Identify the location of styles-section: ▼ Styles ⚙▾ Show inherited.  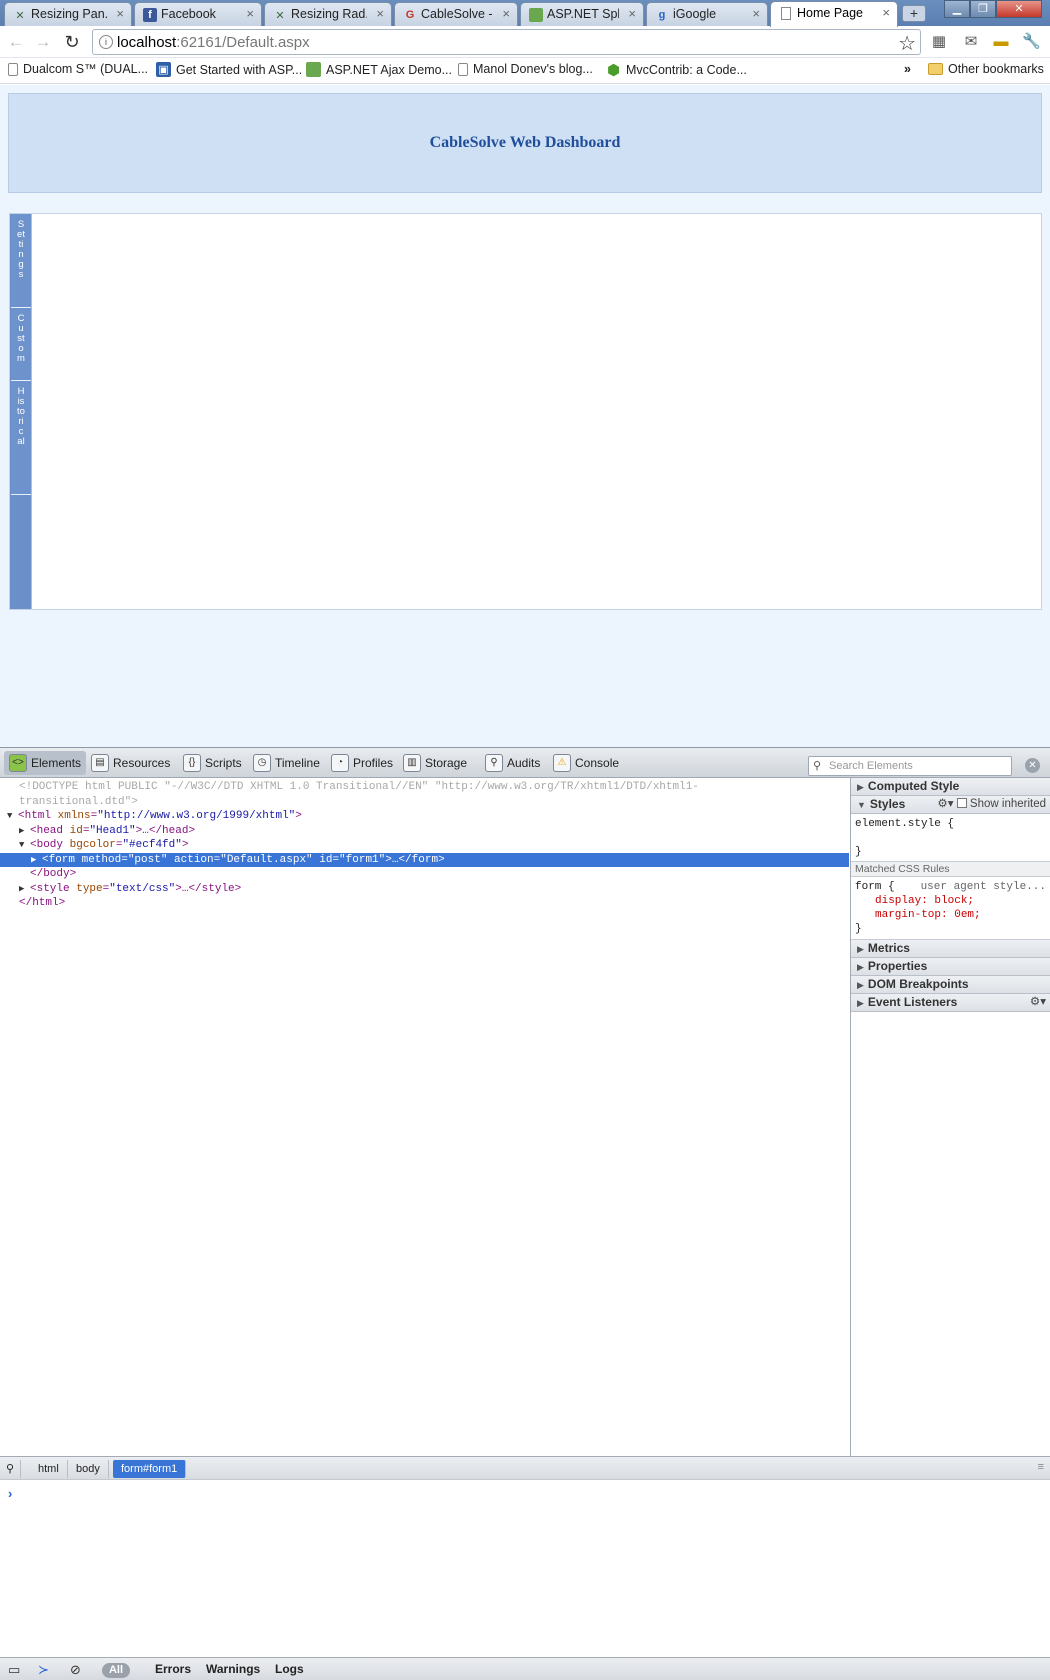
(950, 805).